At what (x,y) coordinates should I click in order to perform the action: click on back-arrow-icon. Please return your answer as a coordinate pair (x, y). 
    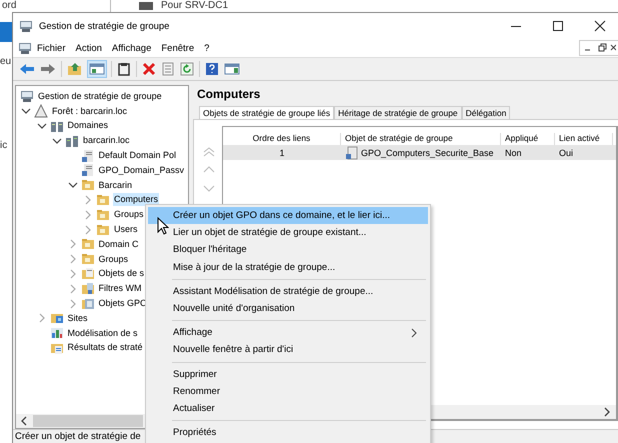
    Looking at the image, I should click on (27, 69).